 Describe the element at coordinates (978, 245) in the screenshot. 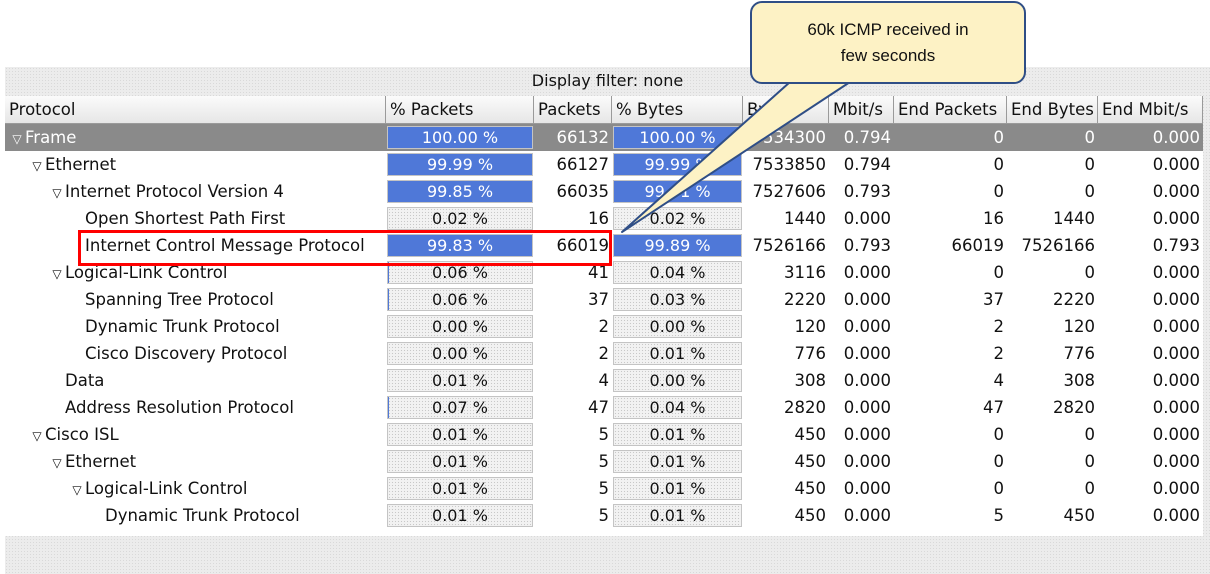

I see `end-packets-cell: 66019` at that location.